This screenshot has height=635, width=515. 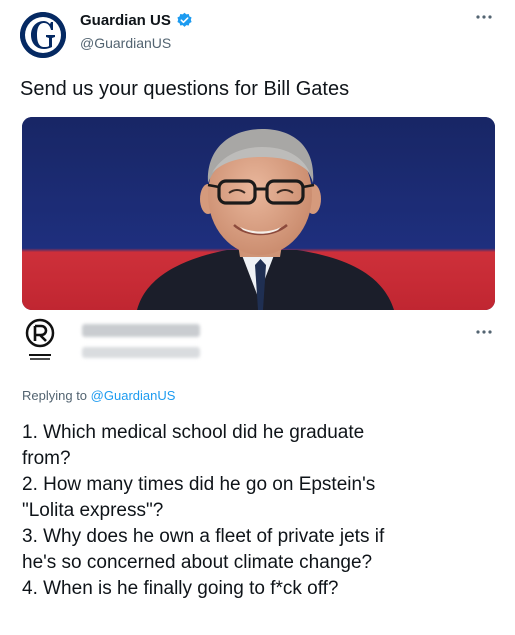 I want to click on replying-to: Replying to @GuardianUS, so click(x=98, y=395).